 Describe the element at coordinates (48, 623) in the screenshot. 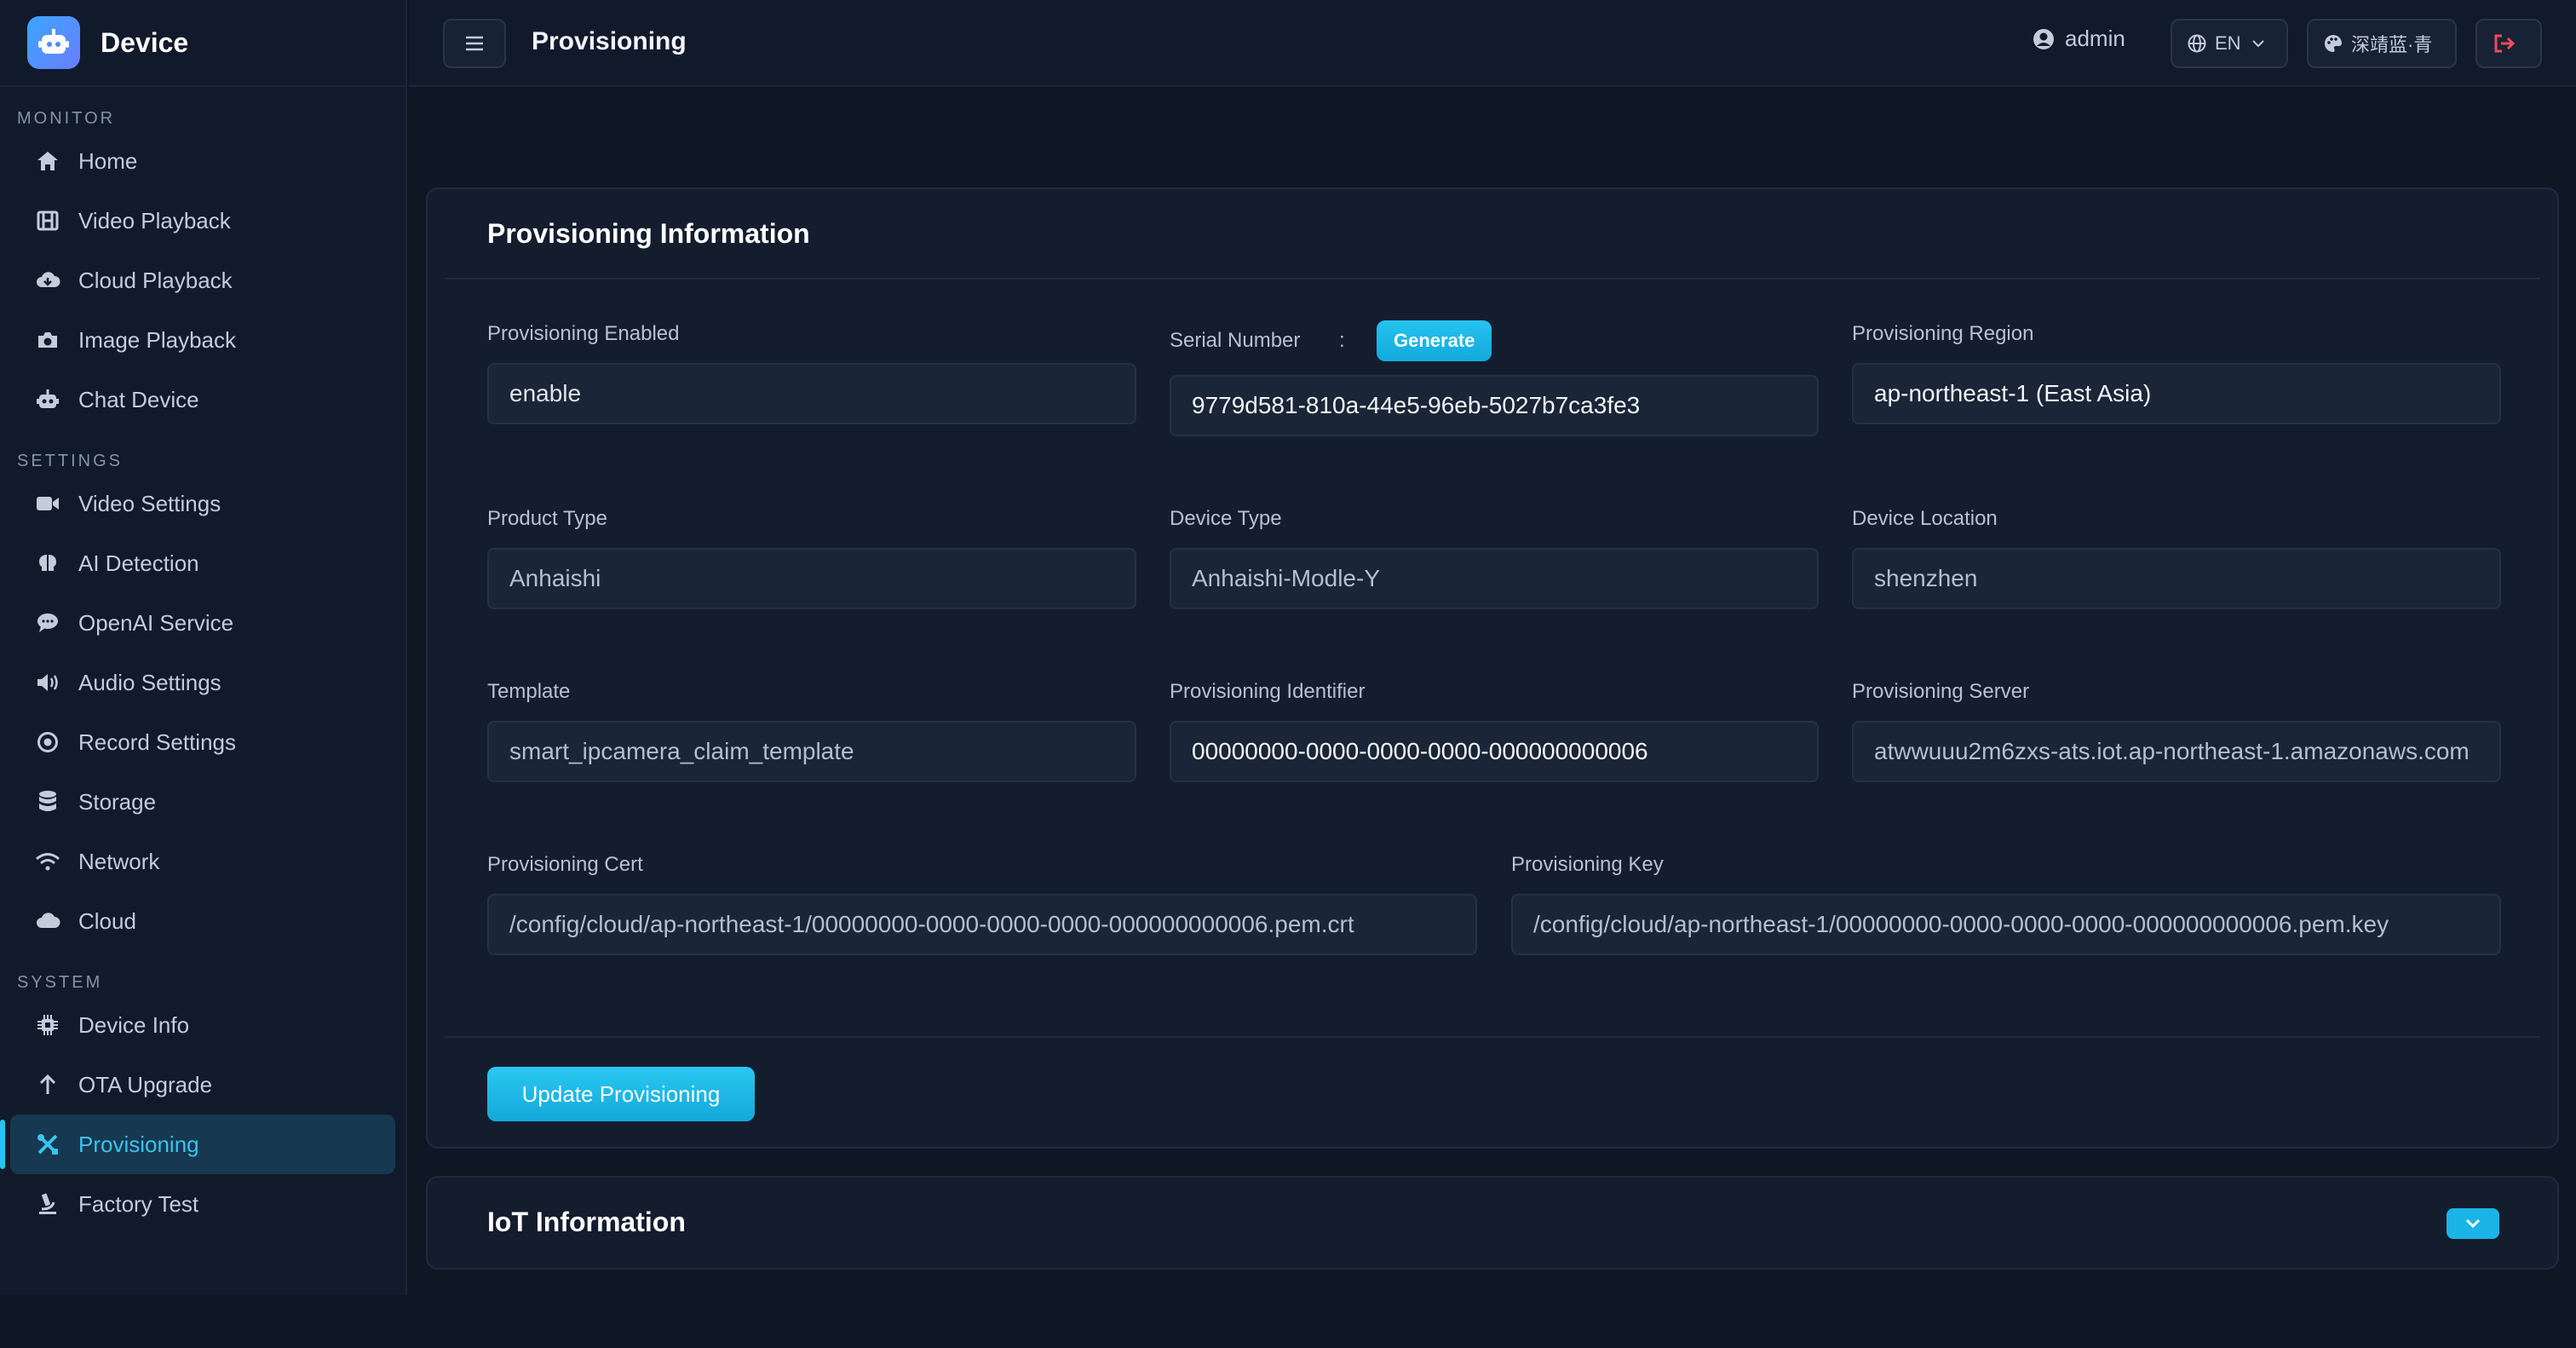

I see `chat-icon` at that location.